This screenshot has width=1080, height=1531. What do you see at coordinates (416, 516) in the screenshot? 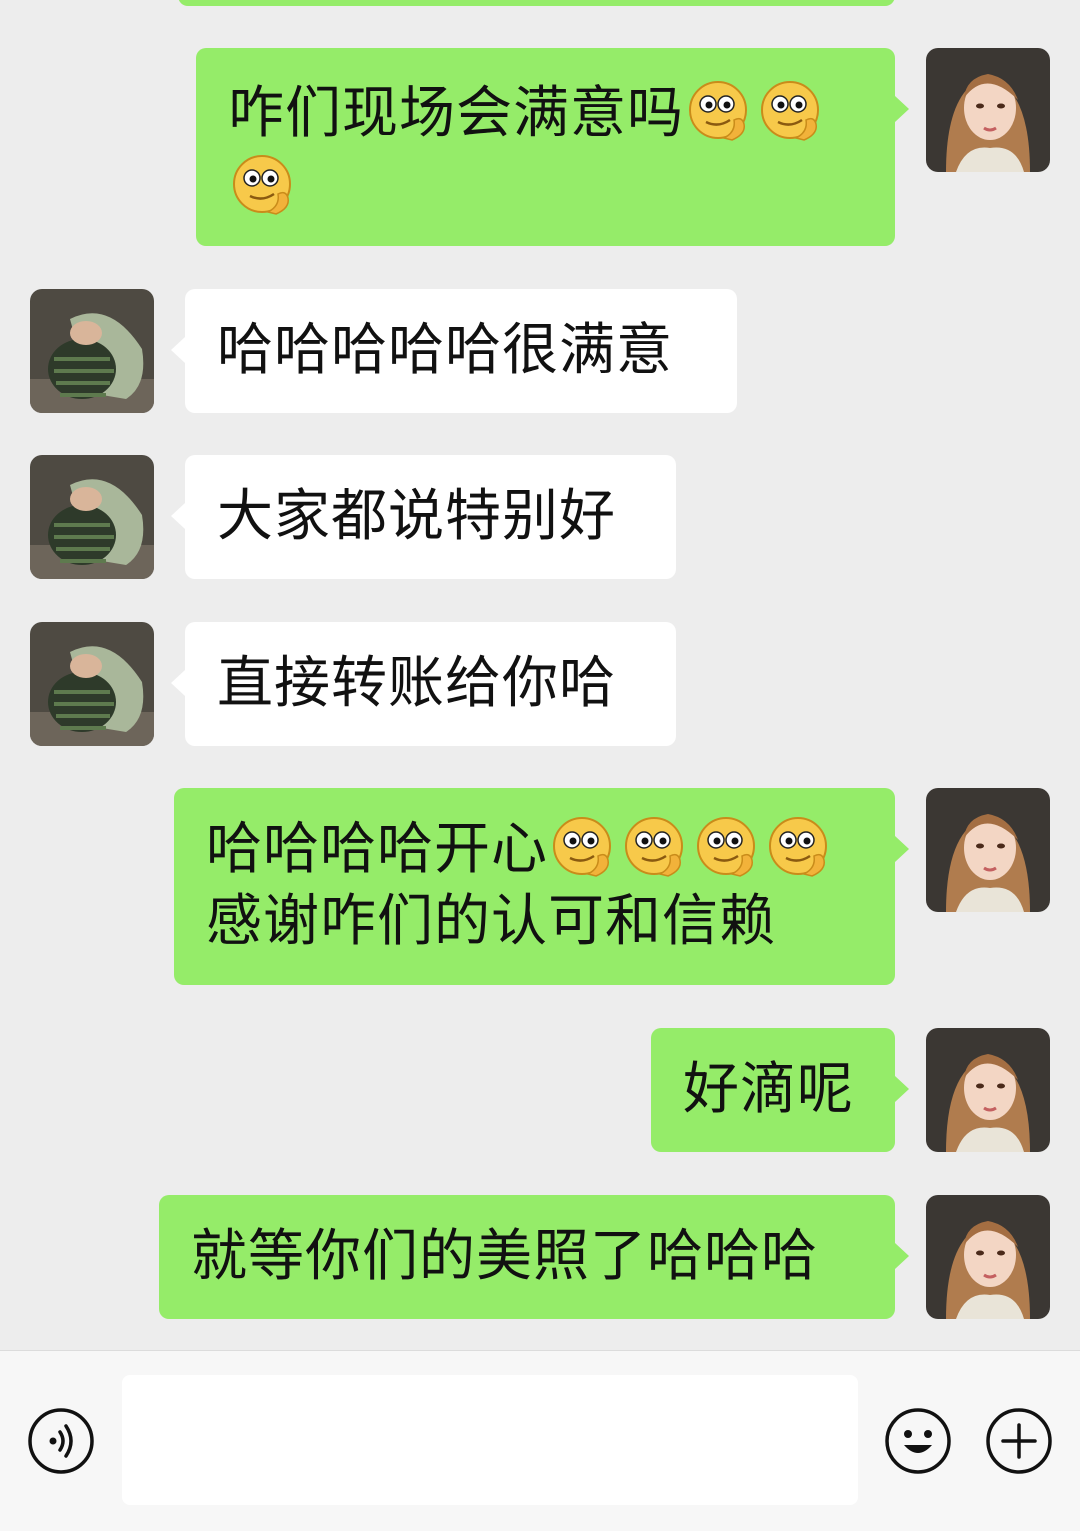
I see `message-text: 大家都说特别好` at bounding box center [416, 516].